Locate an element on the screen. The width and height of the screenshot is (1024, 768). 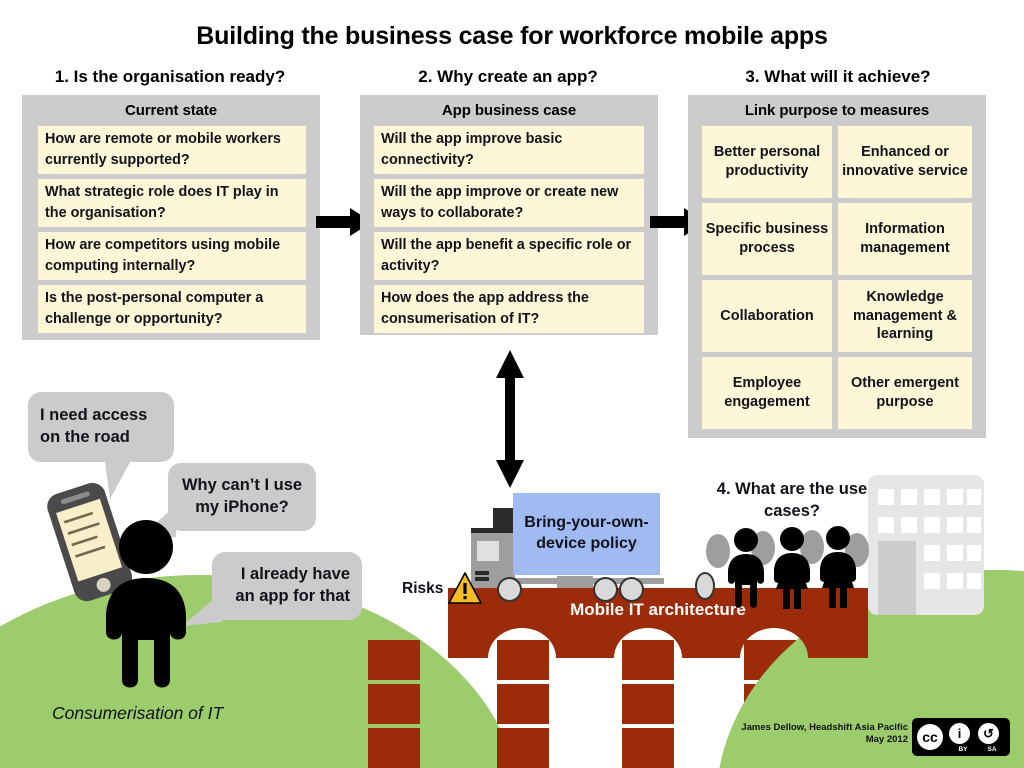
byod-policy-box: Bring-your-own-device policy is located at coordinates (586, 534).